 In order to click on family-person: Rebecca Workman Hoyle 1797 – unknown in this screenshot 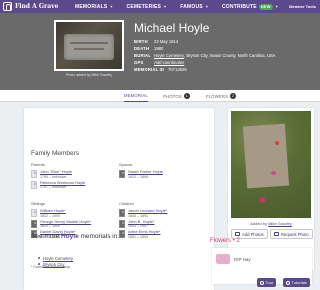, I will do `click(58, 186)`.